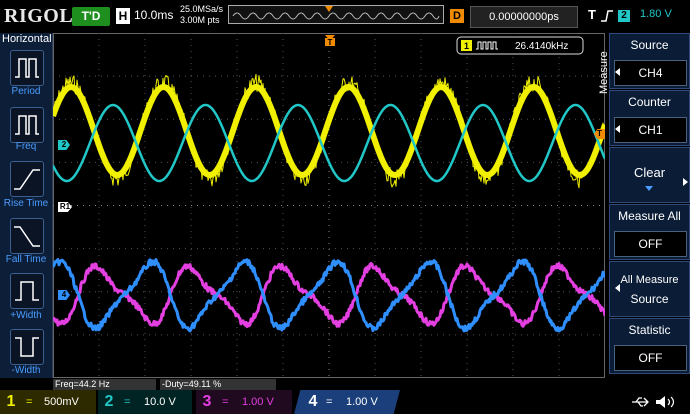 Image resolution: width=690 pixels, height=414 pixels. Describe the element at coordinates (61, 402) in the screenshot. I see `ch1-scale: 500mV` at that location.